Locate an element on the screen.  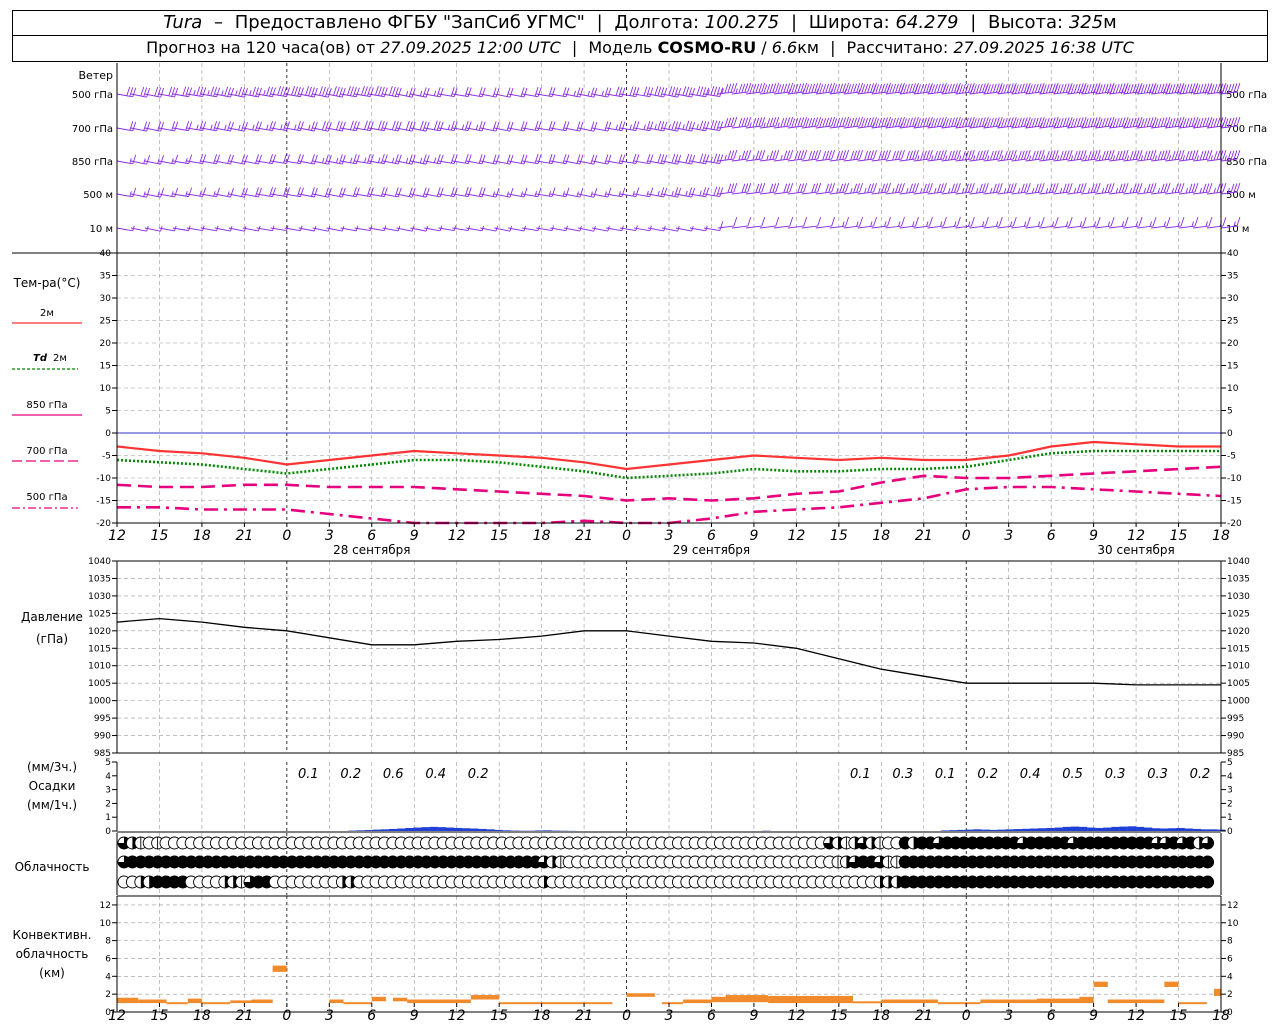
x-tick-label: 15 is located at coordinates (1179, 1016).